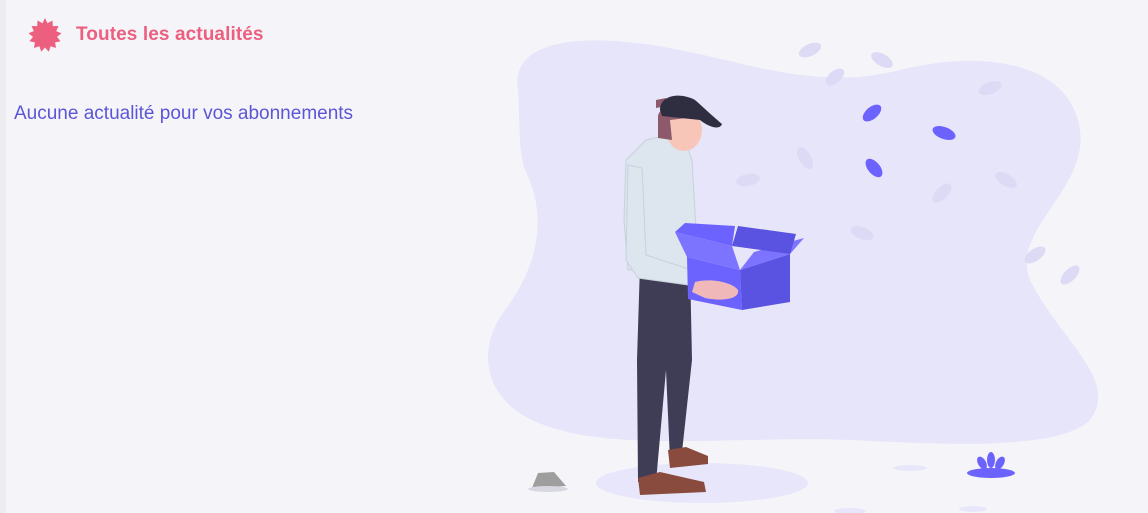 Image resolution: width=1148 pixels, height=513 pixels. What do you see at coordinates (45, 35) in the screenshot?
I see `badge-burst-icon` at bounding box center [45, 35].